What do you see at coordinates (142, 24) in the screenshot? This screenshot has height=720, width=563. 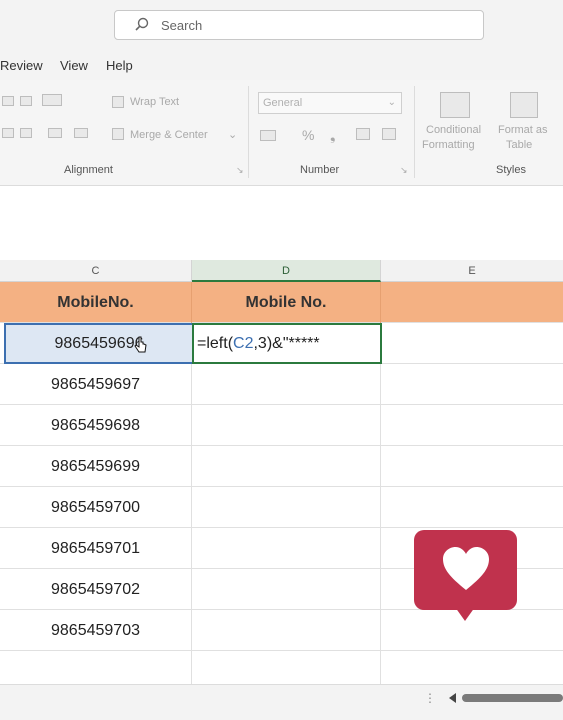 I see `search-icon` at bounding box center [142, 24].